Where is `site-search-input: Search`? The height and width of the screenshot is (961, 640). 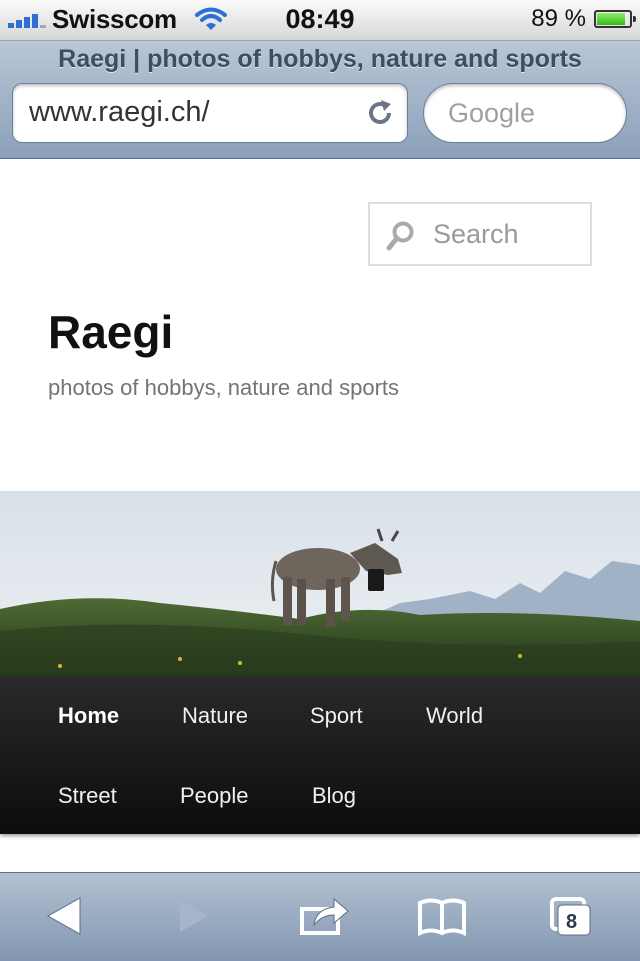
site-search-input: Search is located at coordinates (480, 234).